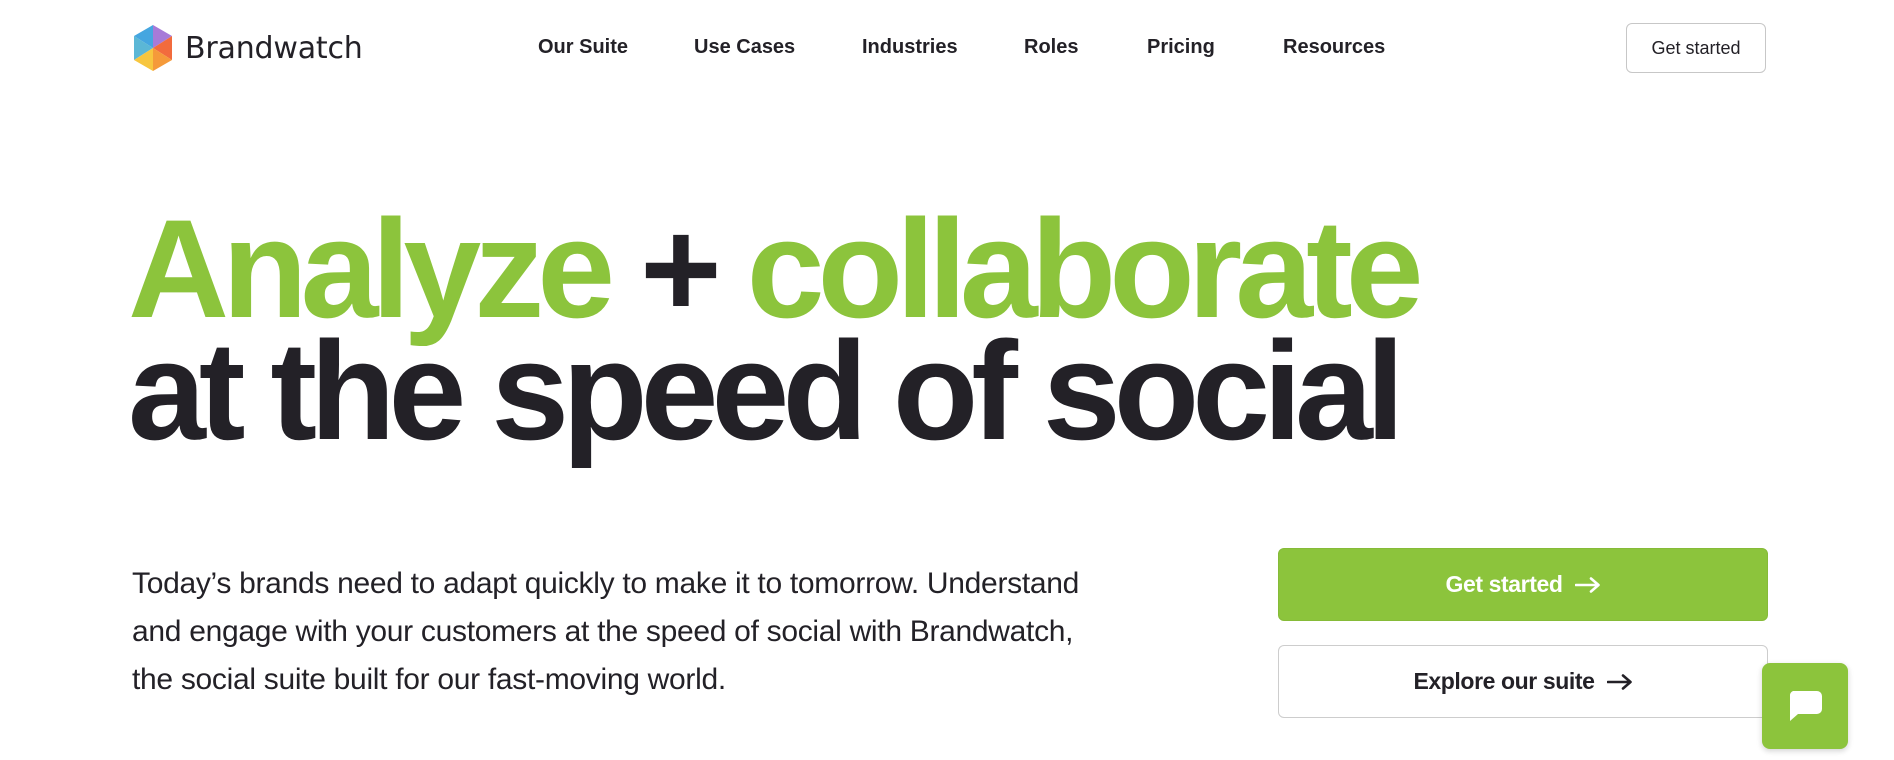  What do you see at coordinates (744, 47) in the screenshot?
I see `nav-item-use-cases: Use Cases` at bounding box center [744, 47].